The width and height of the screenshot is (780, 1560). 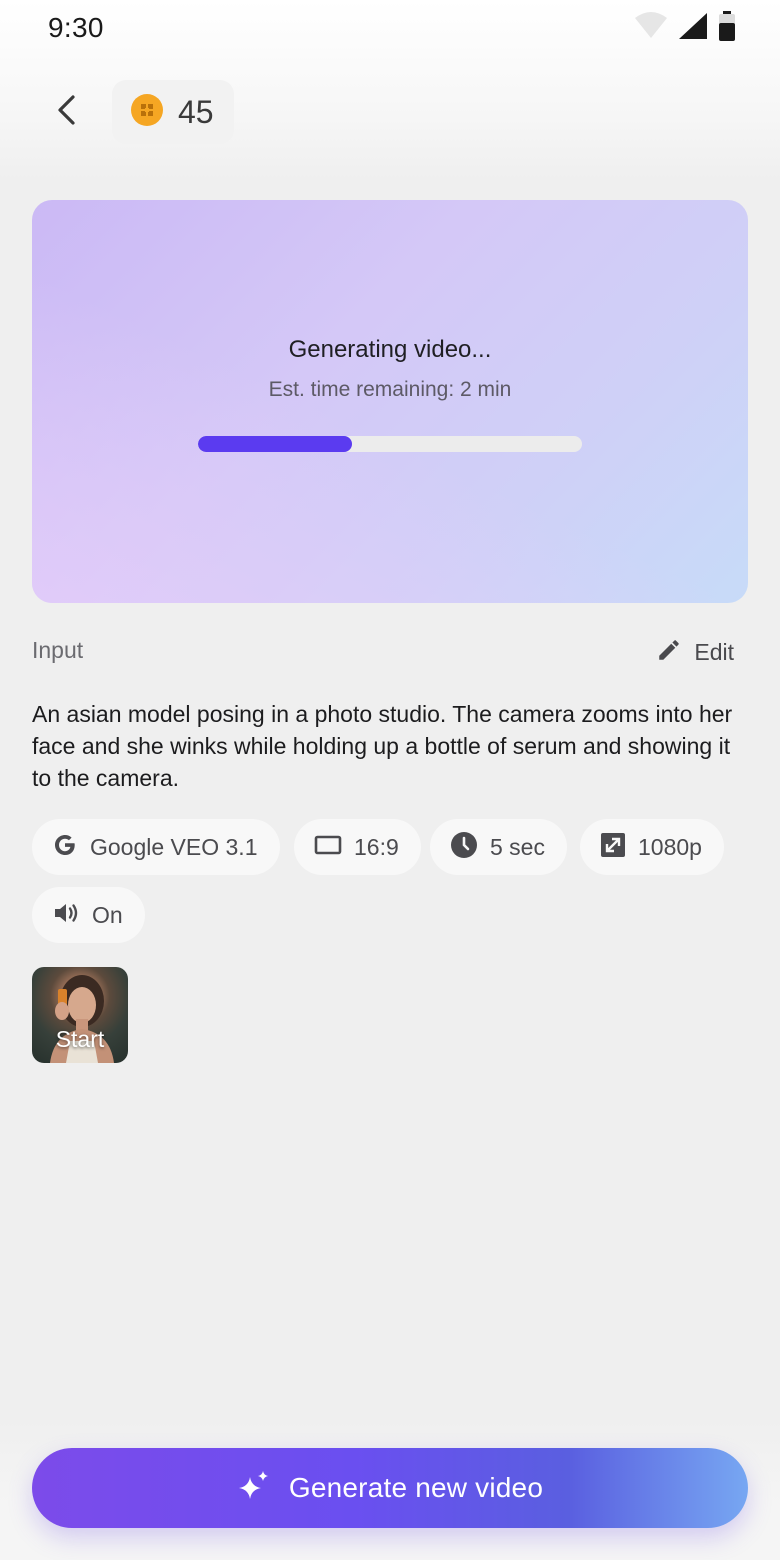 I want to click on model-chip-label: Google VEO 3.1, so click(x=174, y=846).